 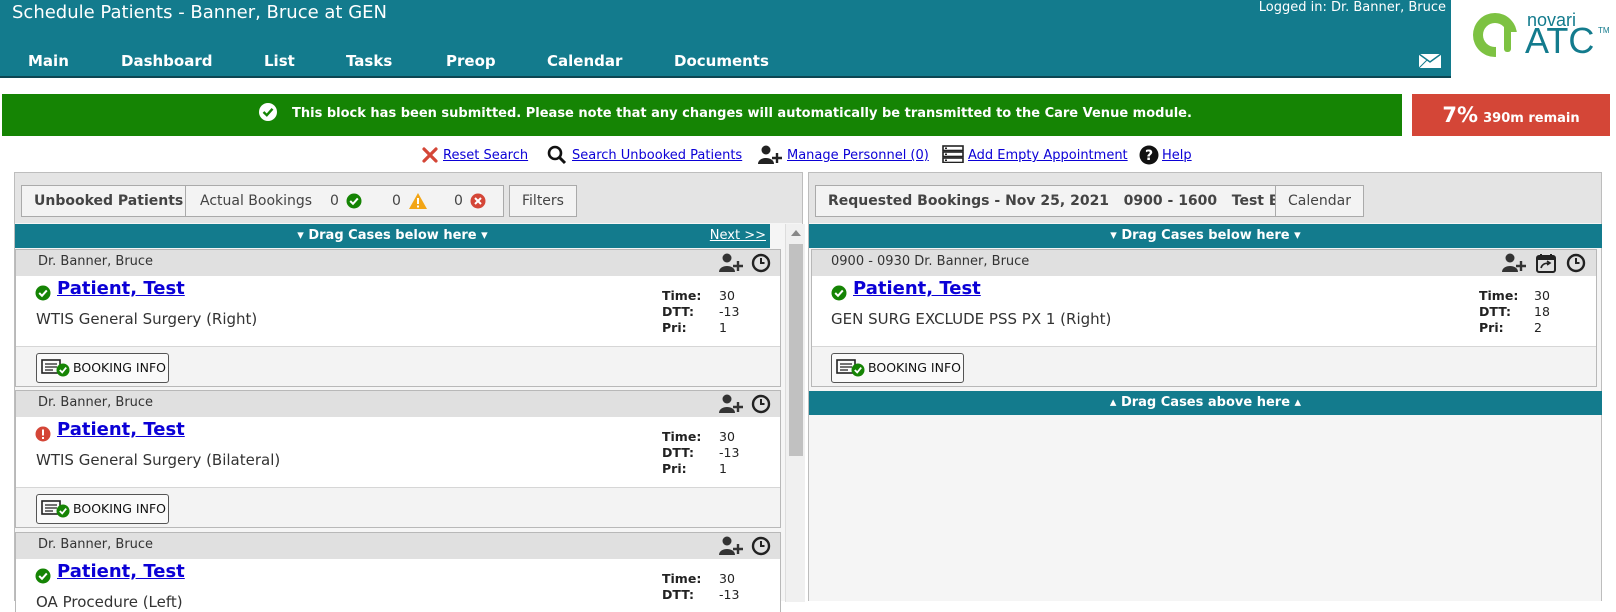 I want to click on warning-icon, so click(x=418, y=201).